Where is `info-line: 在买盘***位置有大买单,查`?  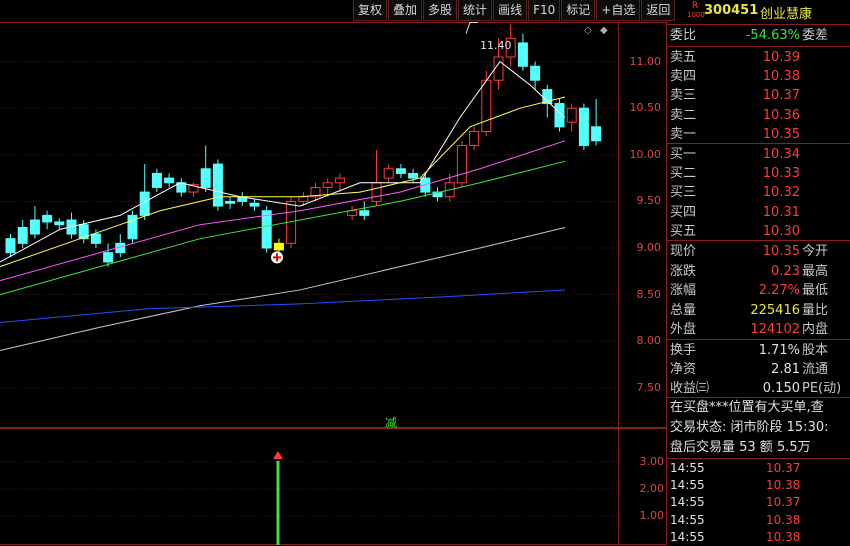 info-line: 在买盘***位置有大买单,查 is located at coordinates (747, 407).